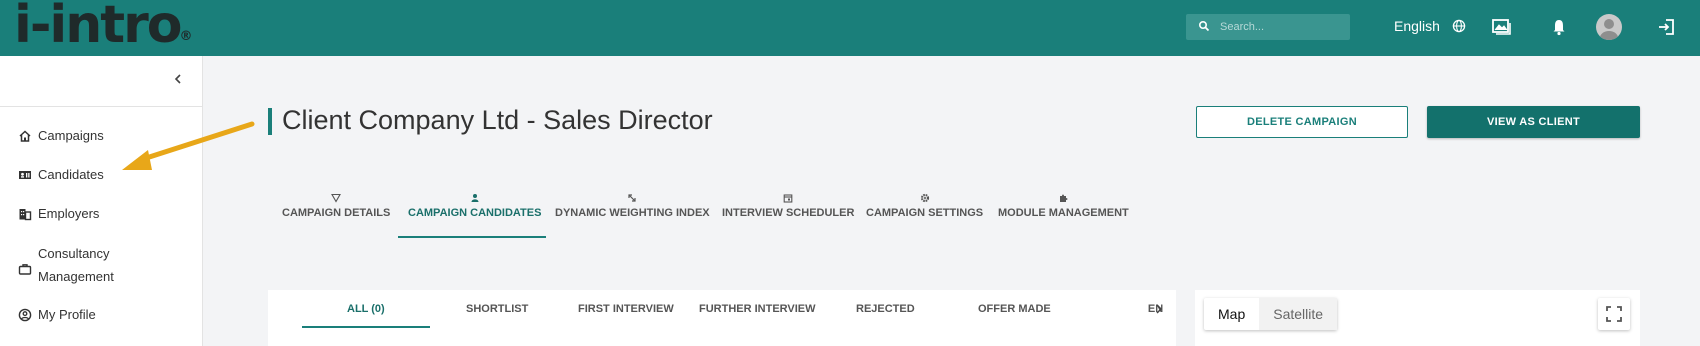 The height and width of the screenshot is (346, 1700). Describe the element at coordinates (1014, 309) in the screenshot. I see `subtab-offer-made: OFFER MADE` at that location.